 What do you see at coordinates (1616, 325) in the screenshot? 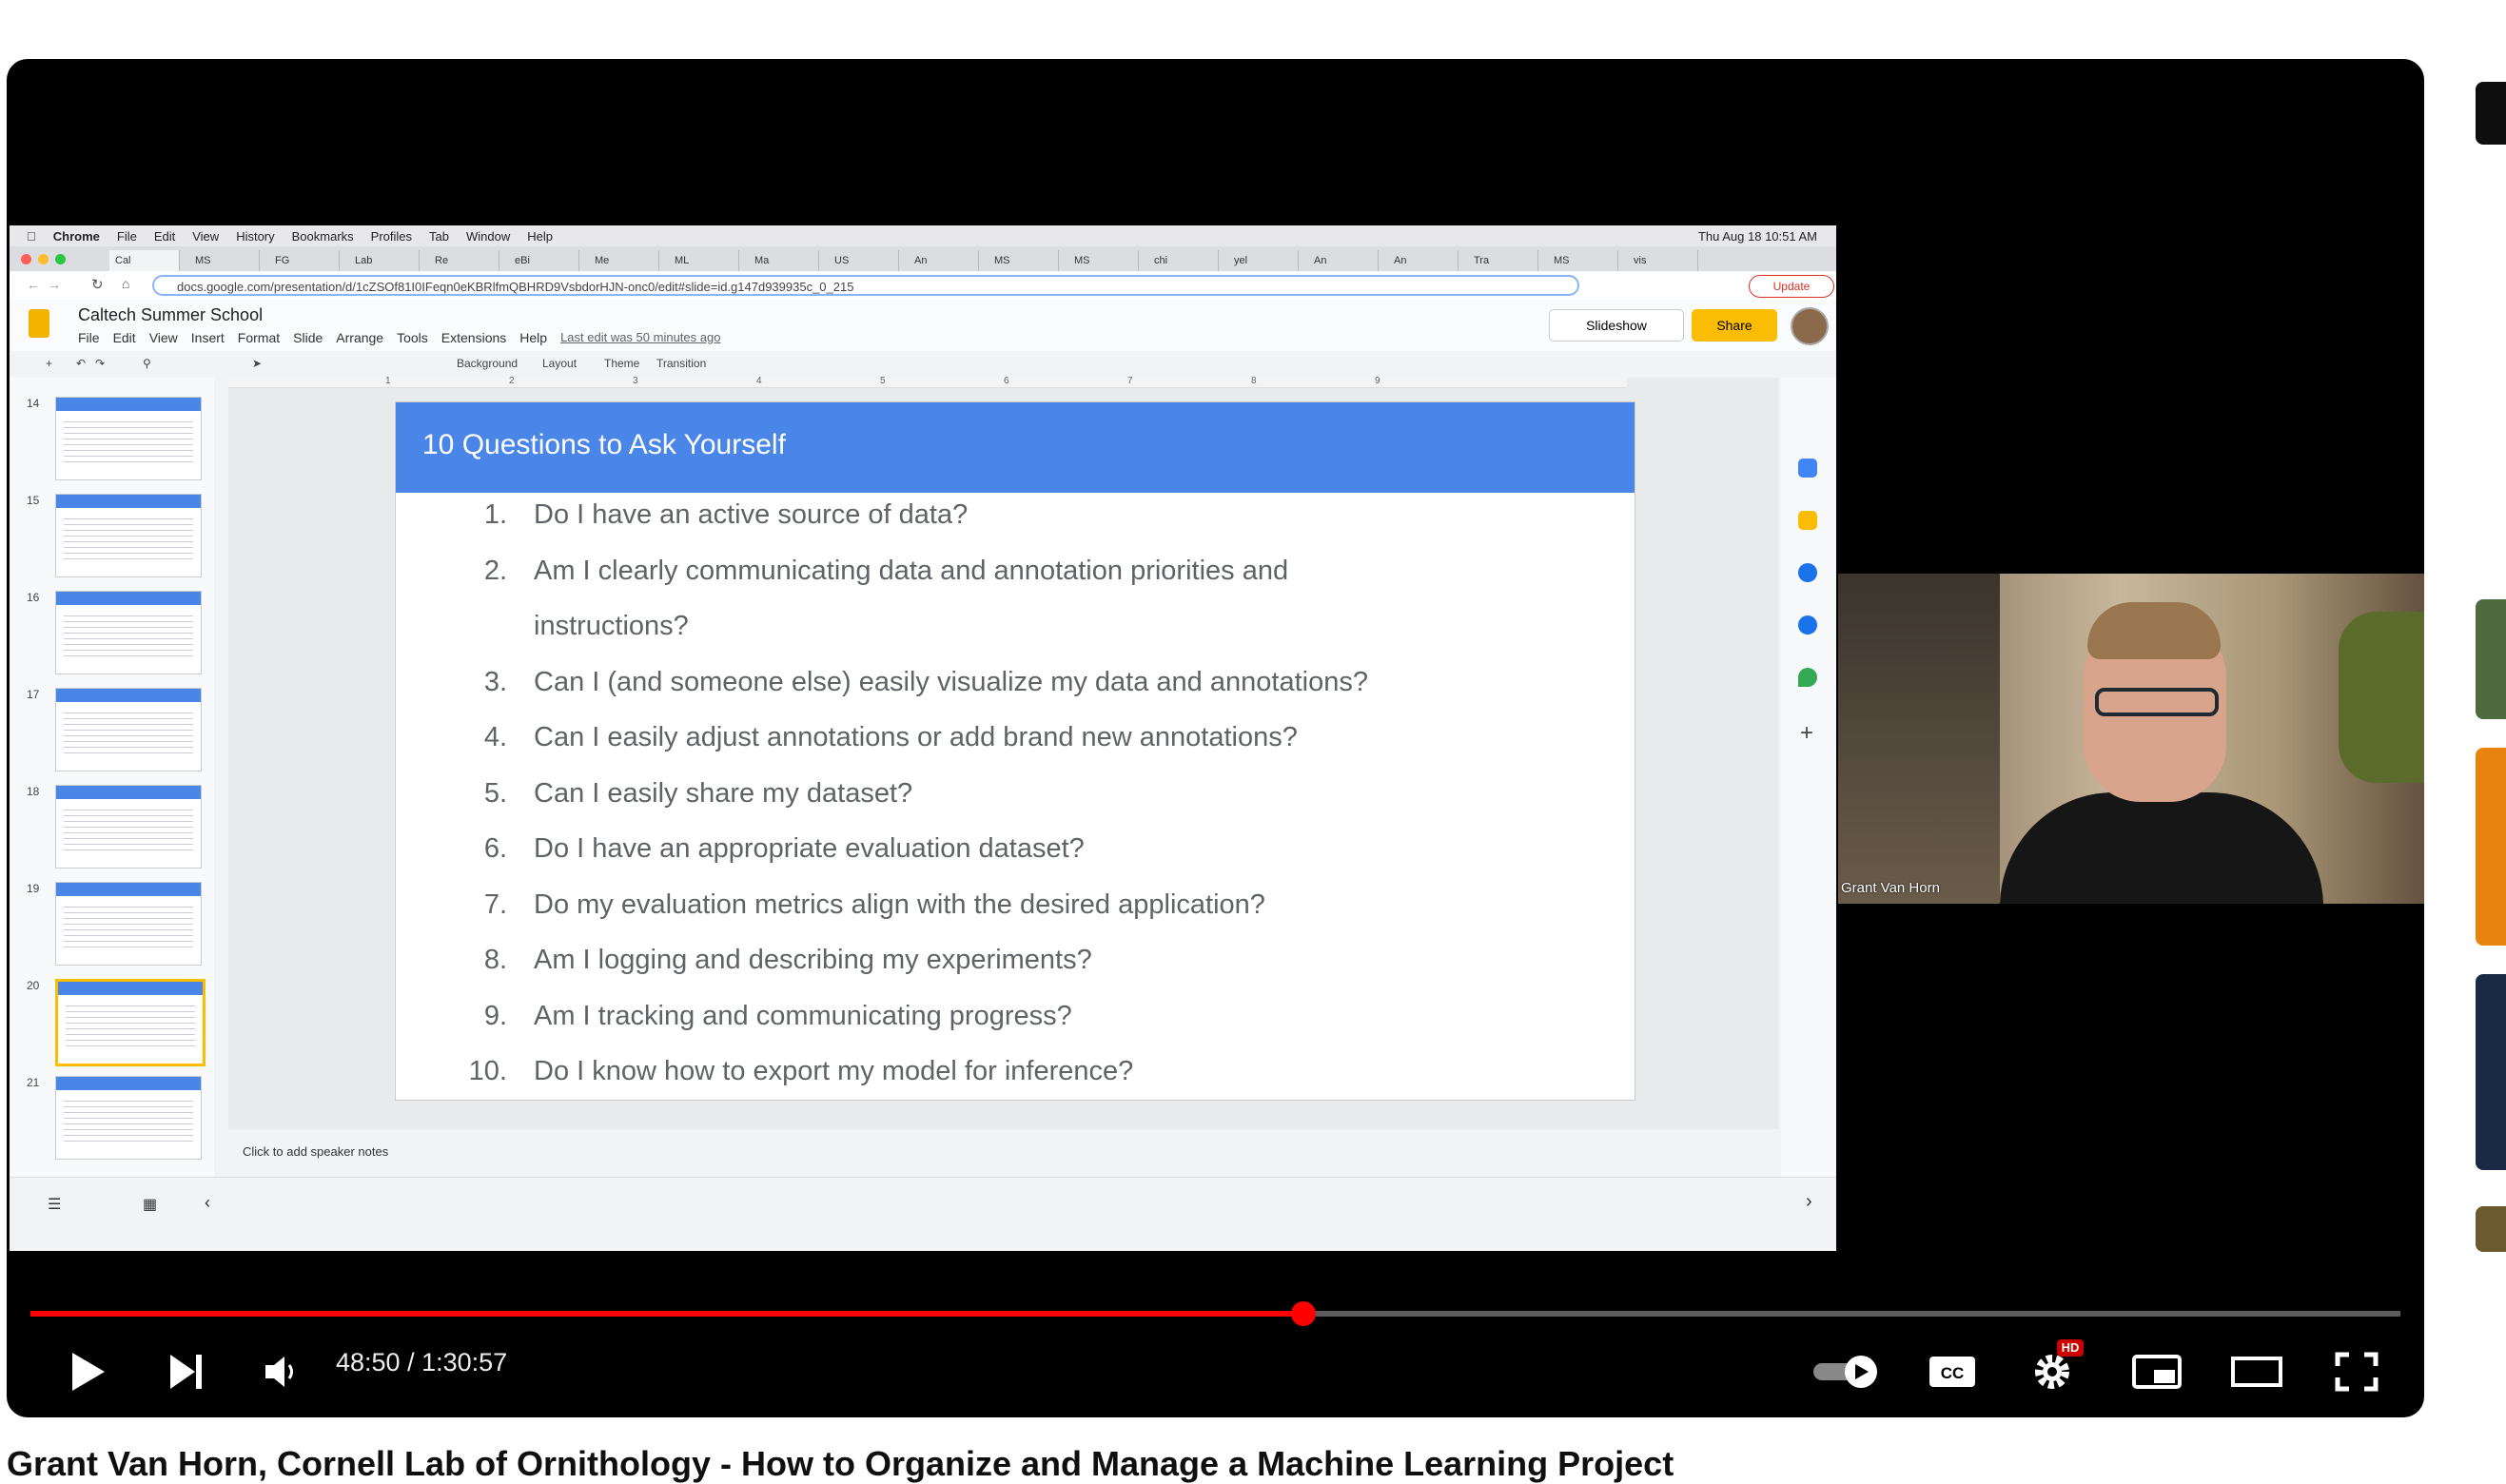
I see `slideshow-button: Slideshow` at bounding box center [1616, 325].